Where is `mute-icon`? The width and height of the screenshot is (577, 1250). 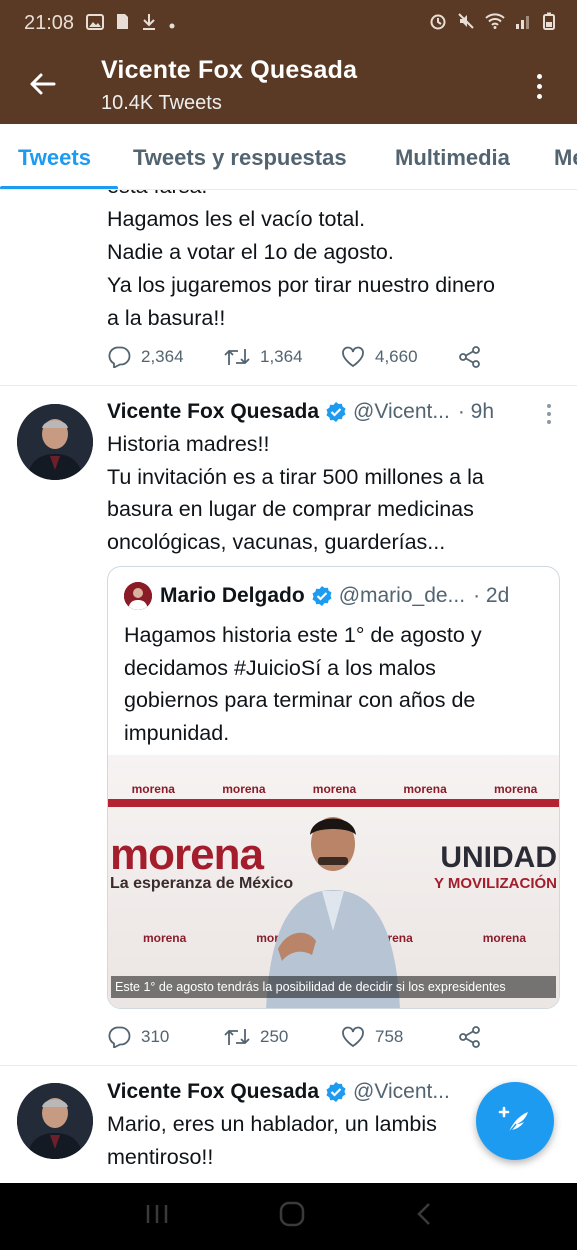
mute-icon is located at coordinates (466, 23).